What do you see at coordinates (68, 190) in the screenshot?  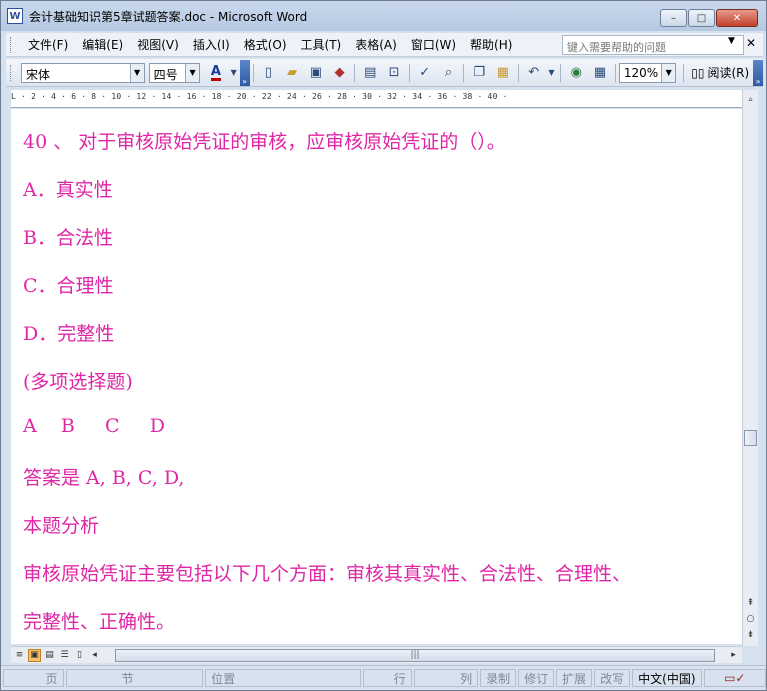 I see `option-a: A．真实性` at bounding box center [68, 190].